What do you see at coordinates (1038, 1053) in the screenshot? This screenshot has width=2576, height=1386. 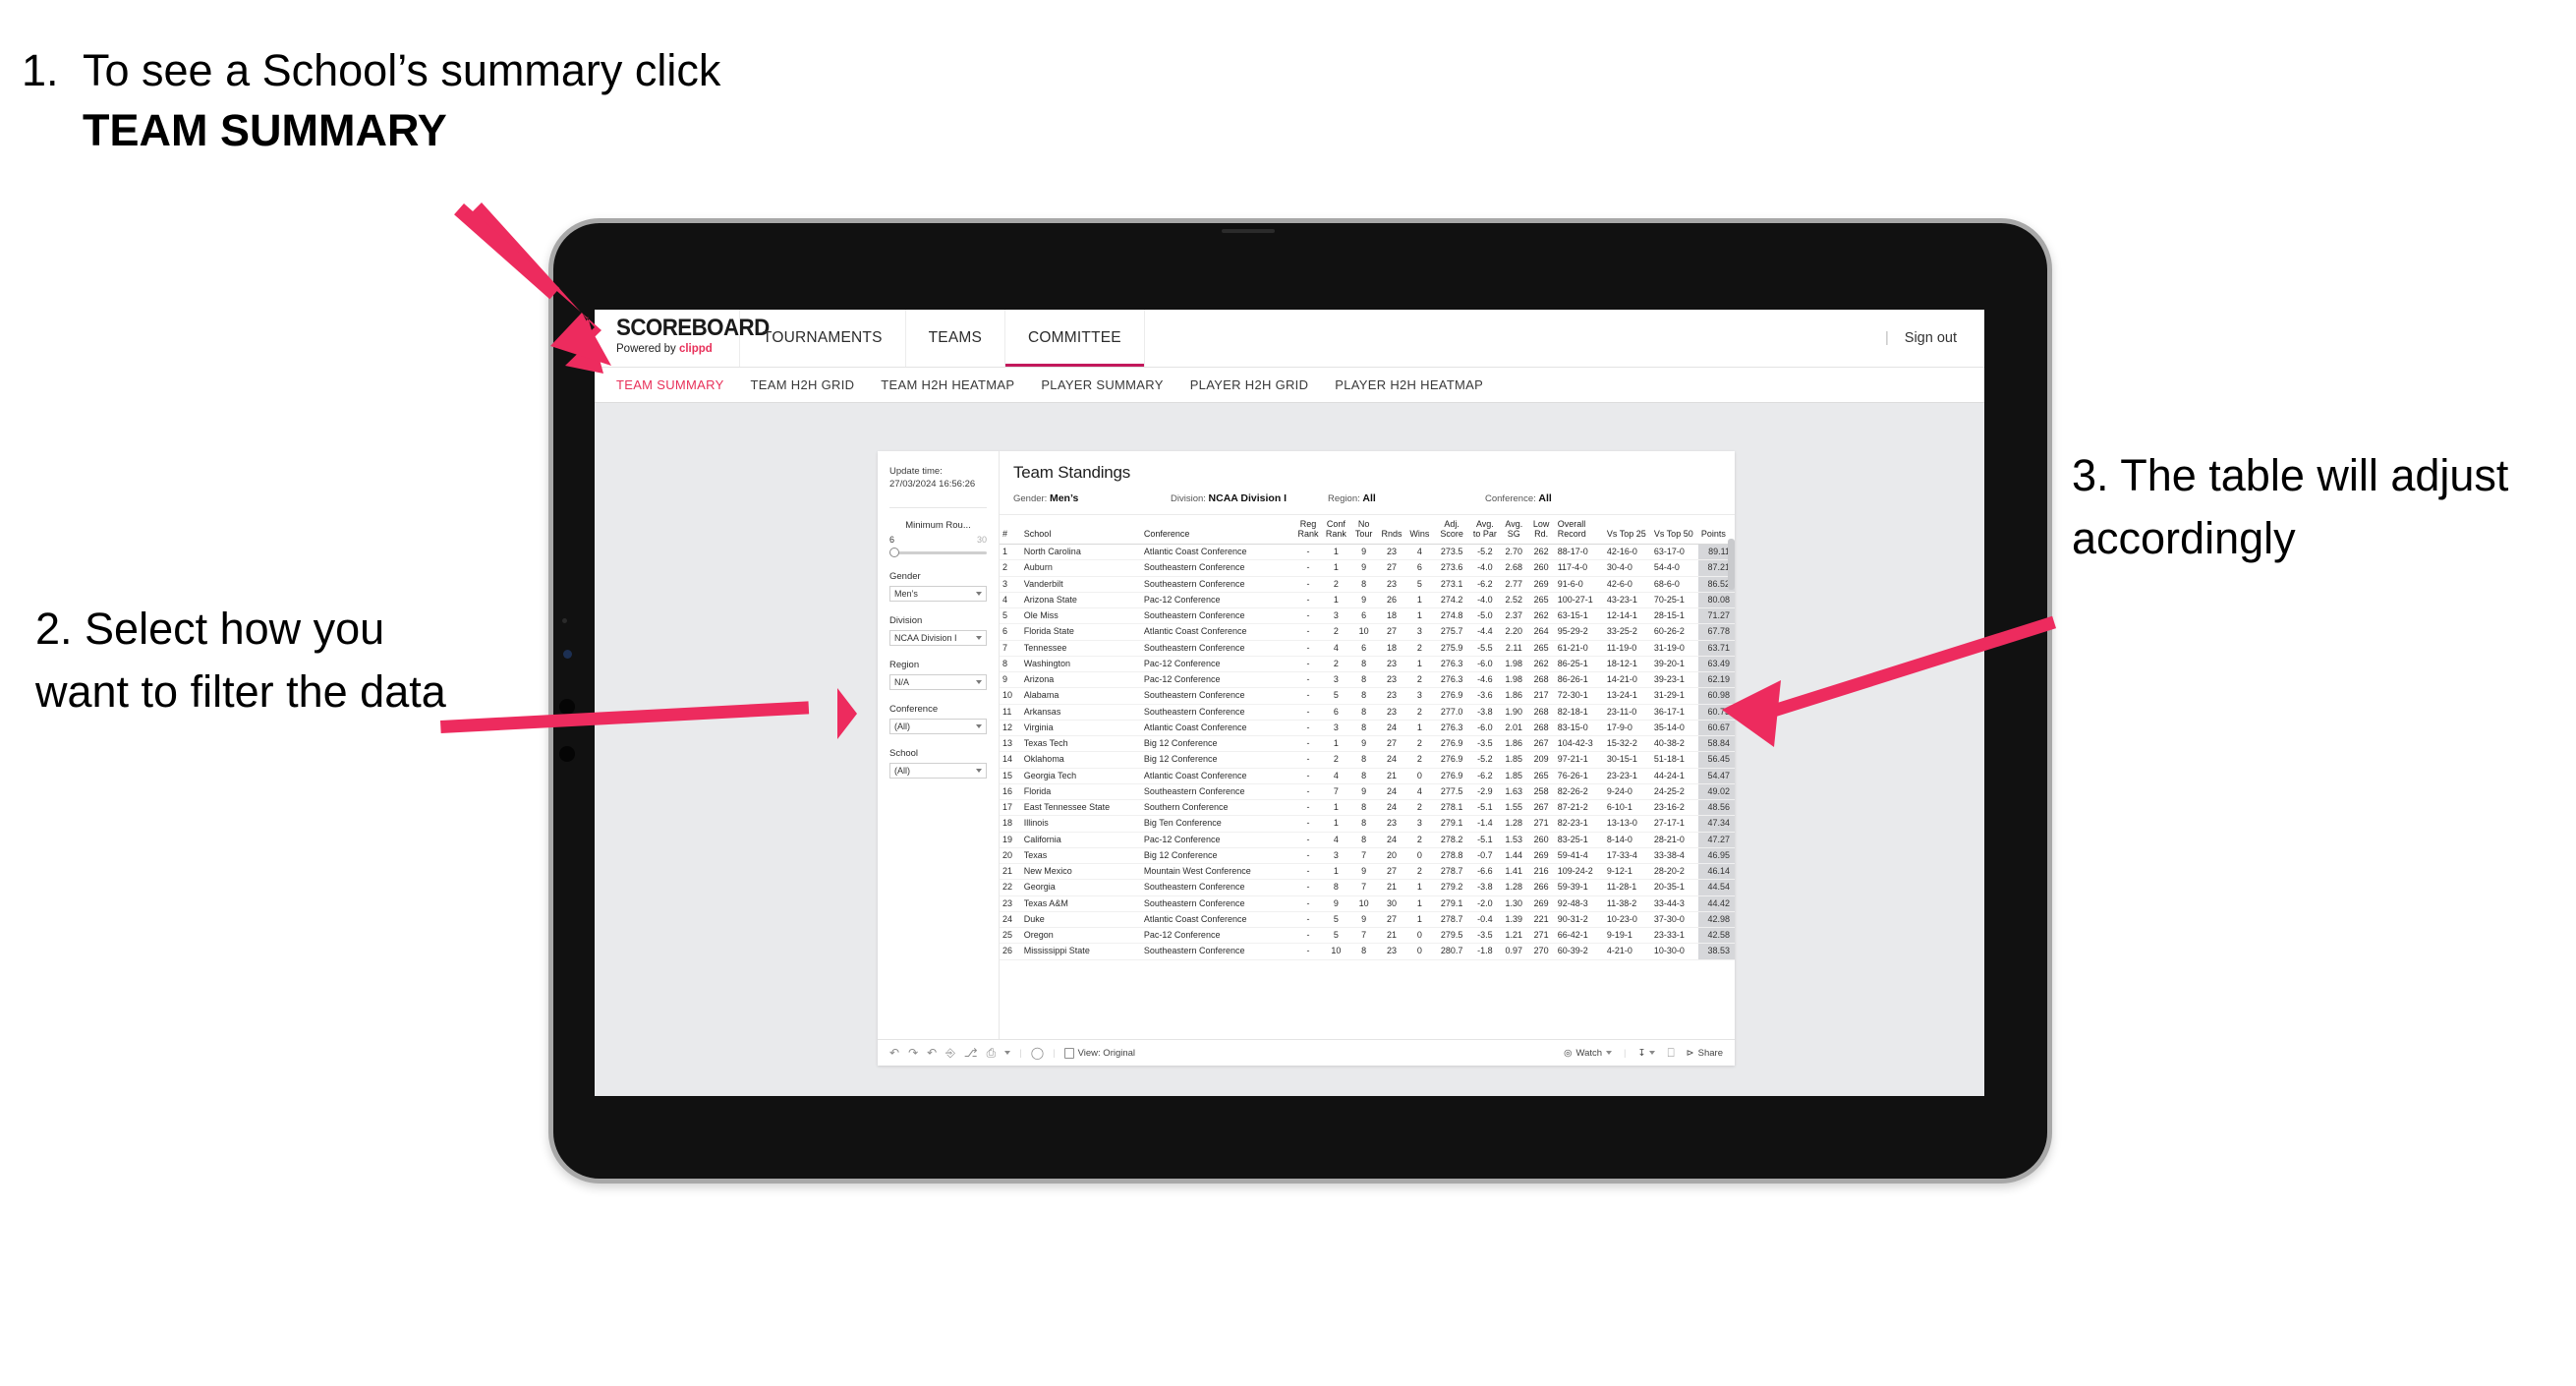 I see `clock-icon: ◯` at bounding box center [1038, 1053].